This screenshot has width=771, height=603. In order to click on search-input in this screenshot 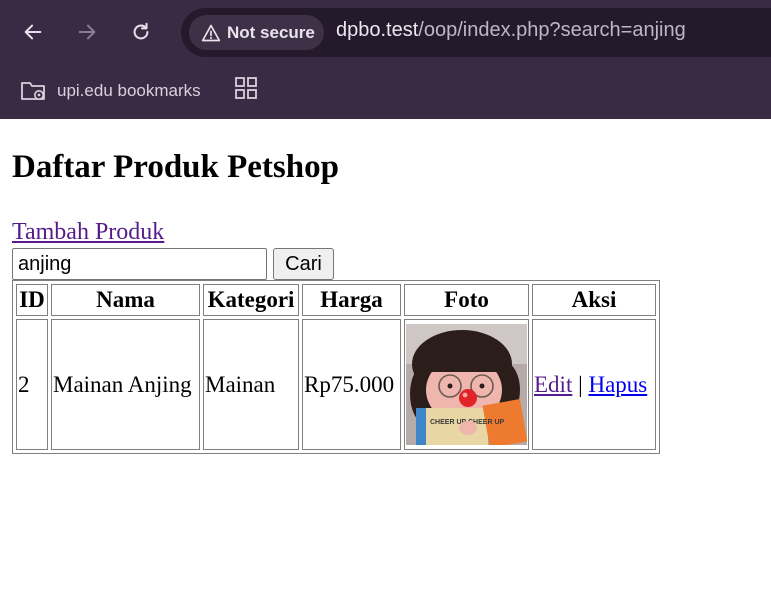, I will do `click(139, 264)`.